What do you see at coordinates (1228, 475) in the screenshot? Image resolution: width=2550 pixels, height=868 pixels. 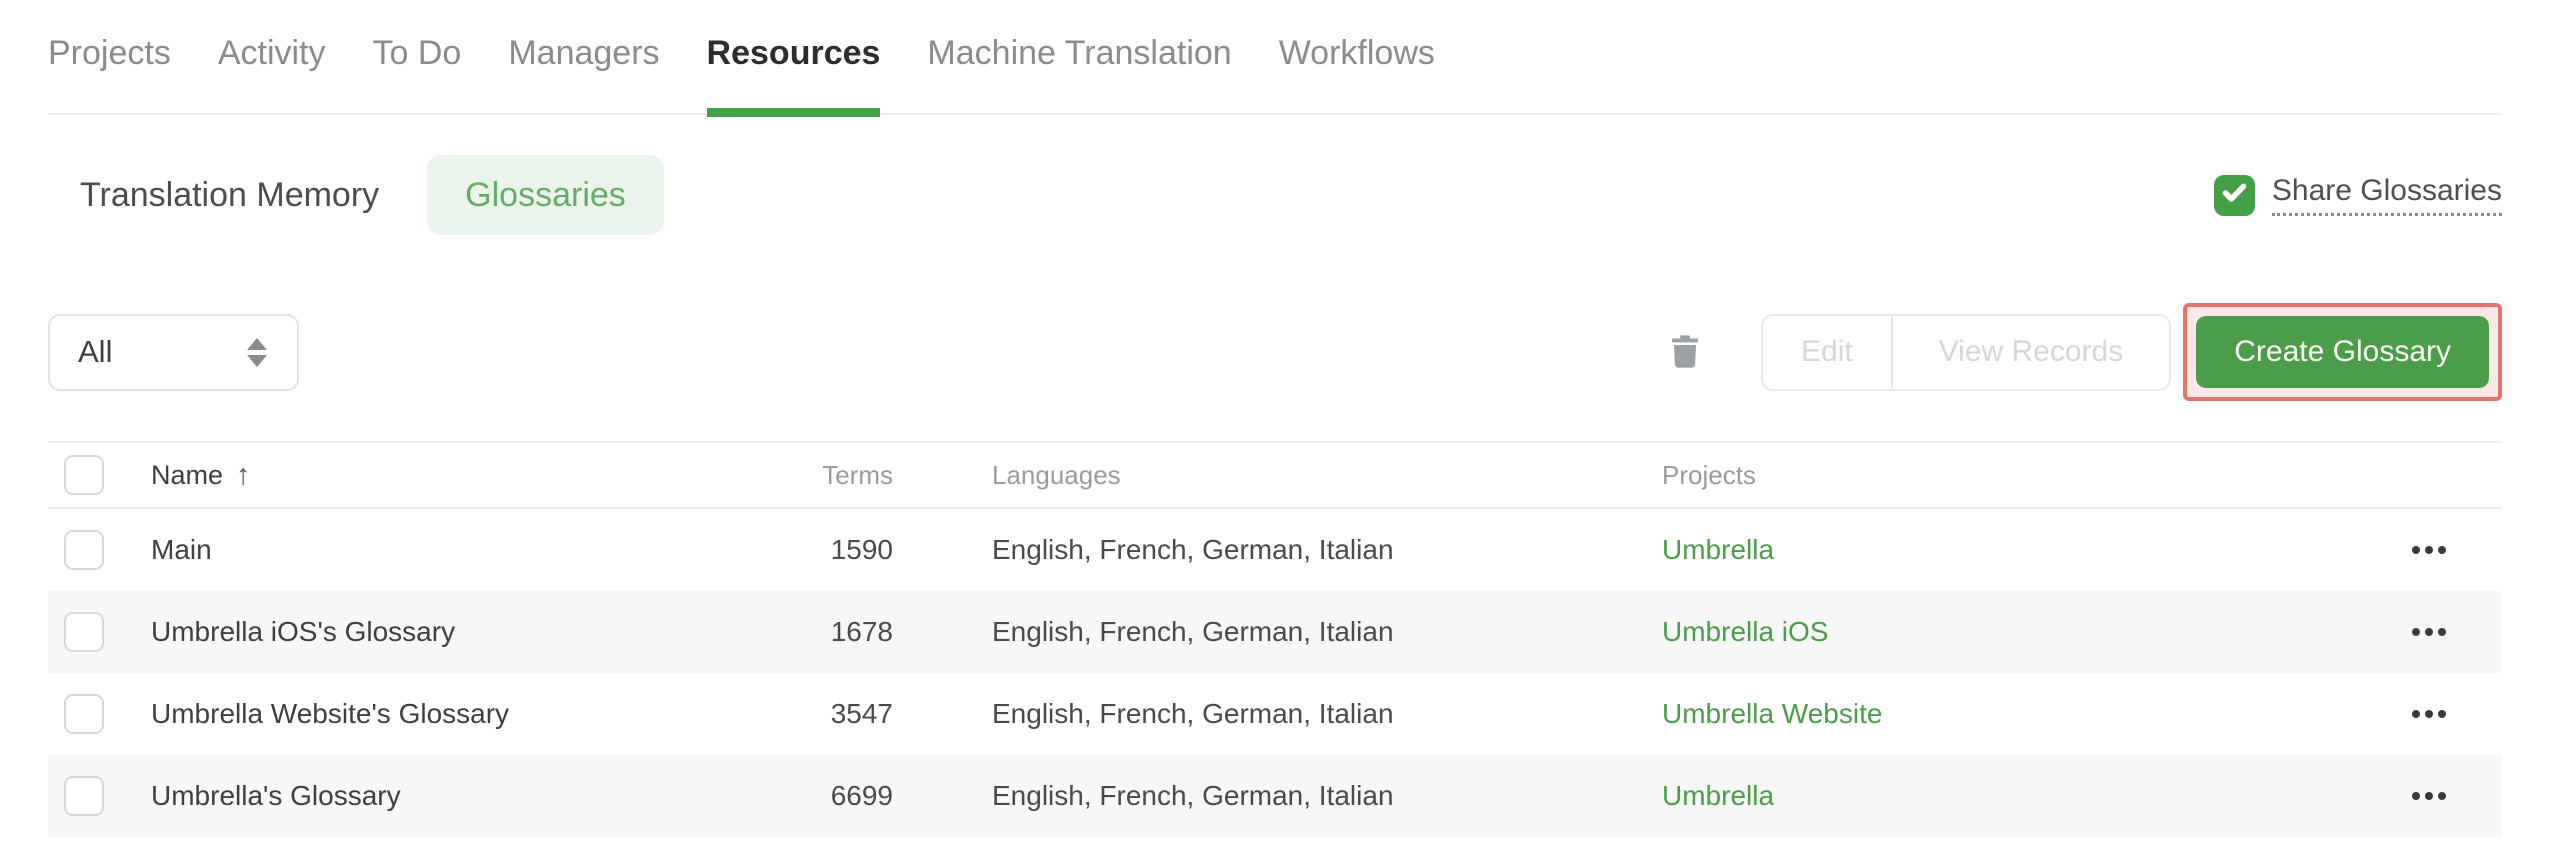 I see `column-header-languages: Languages` at bounding box center [1228, 475].